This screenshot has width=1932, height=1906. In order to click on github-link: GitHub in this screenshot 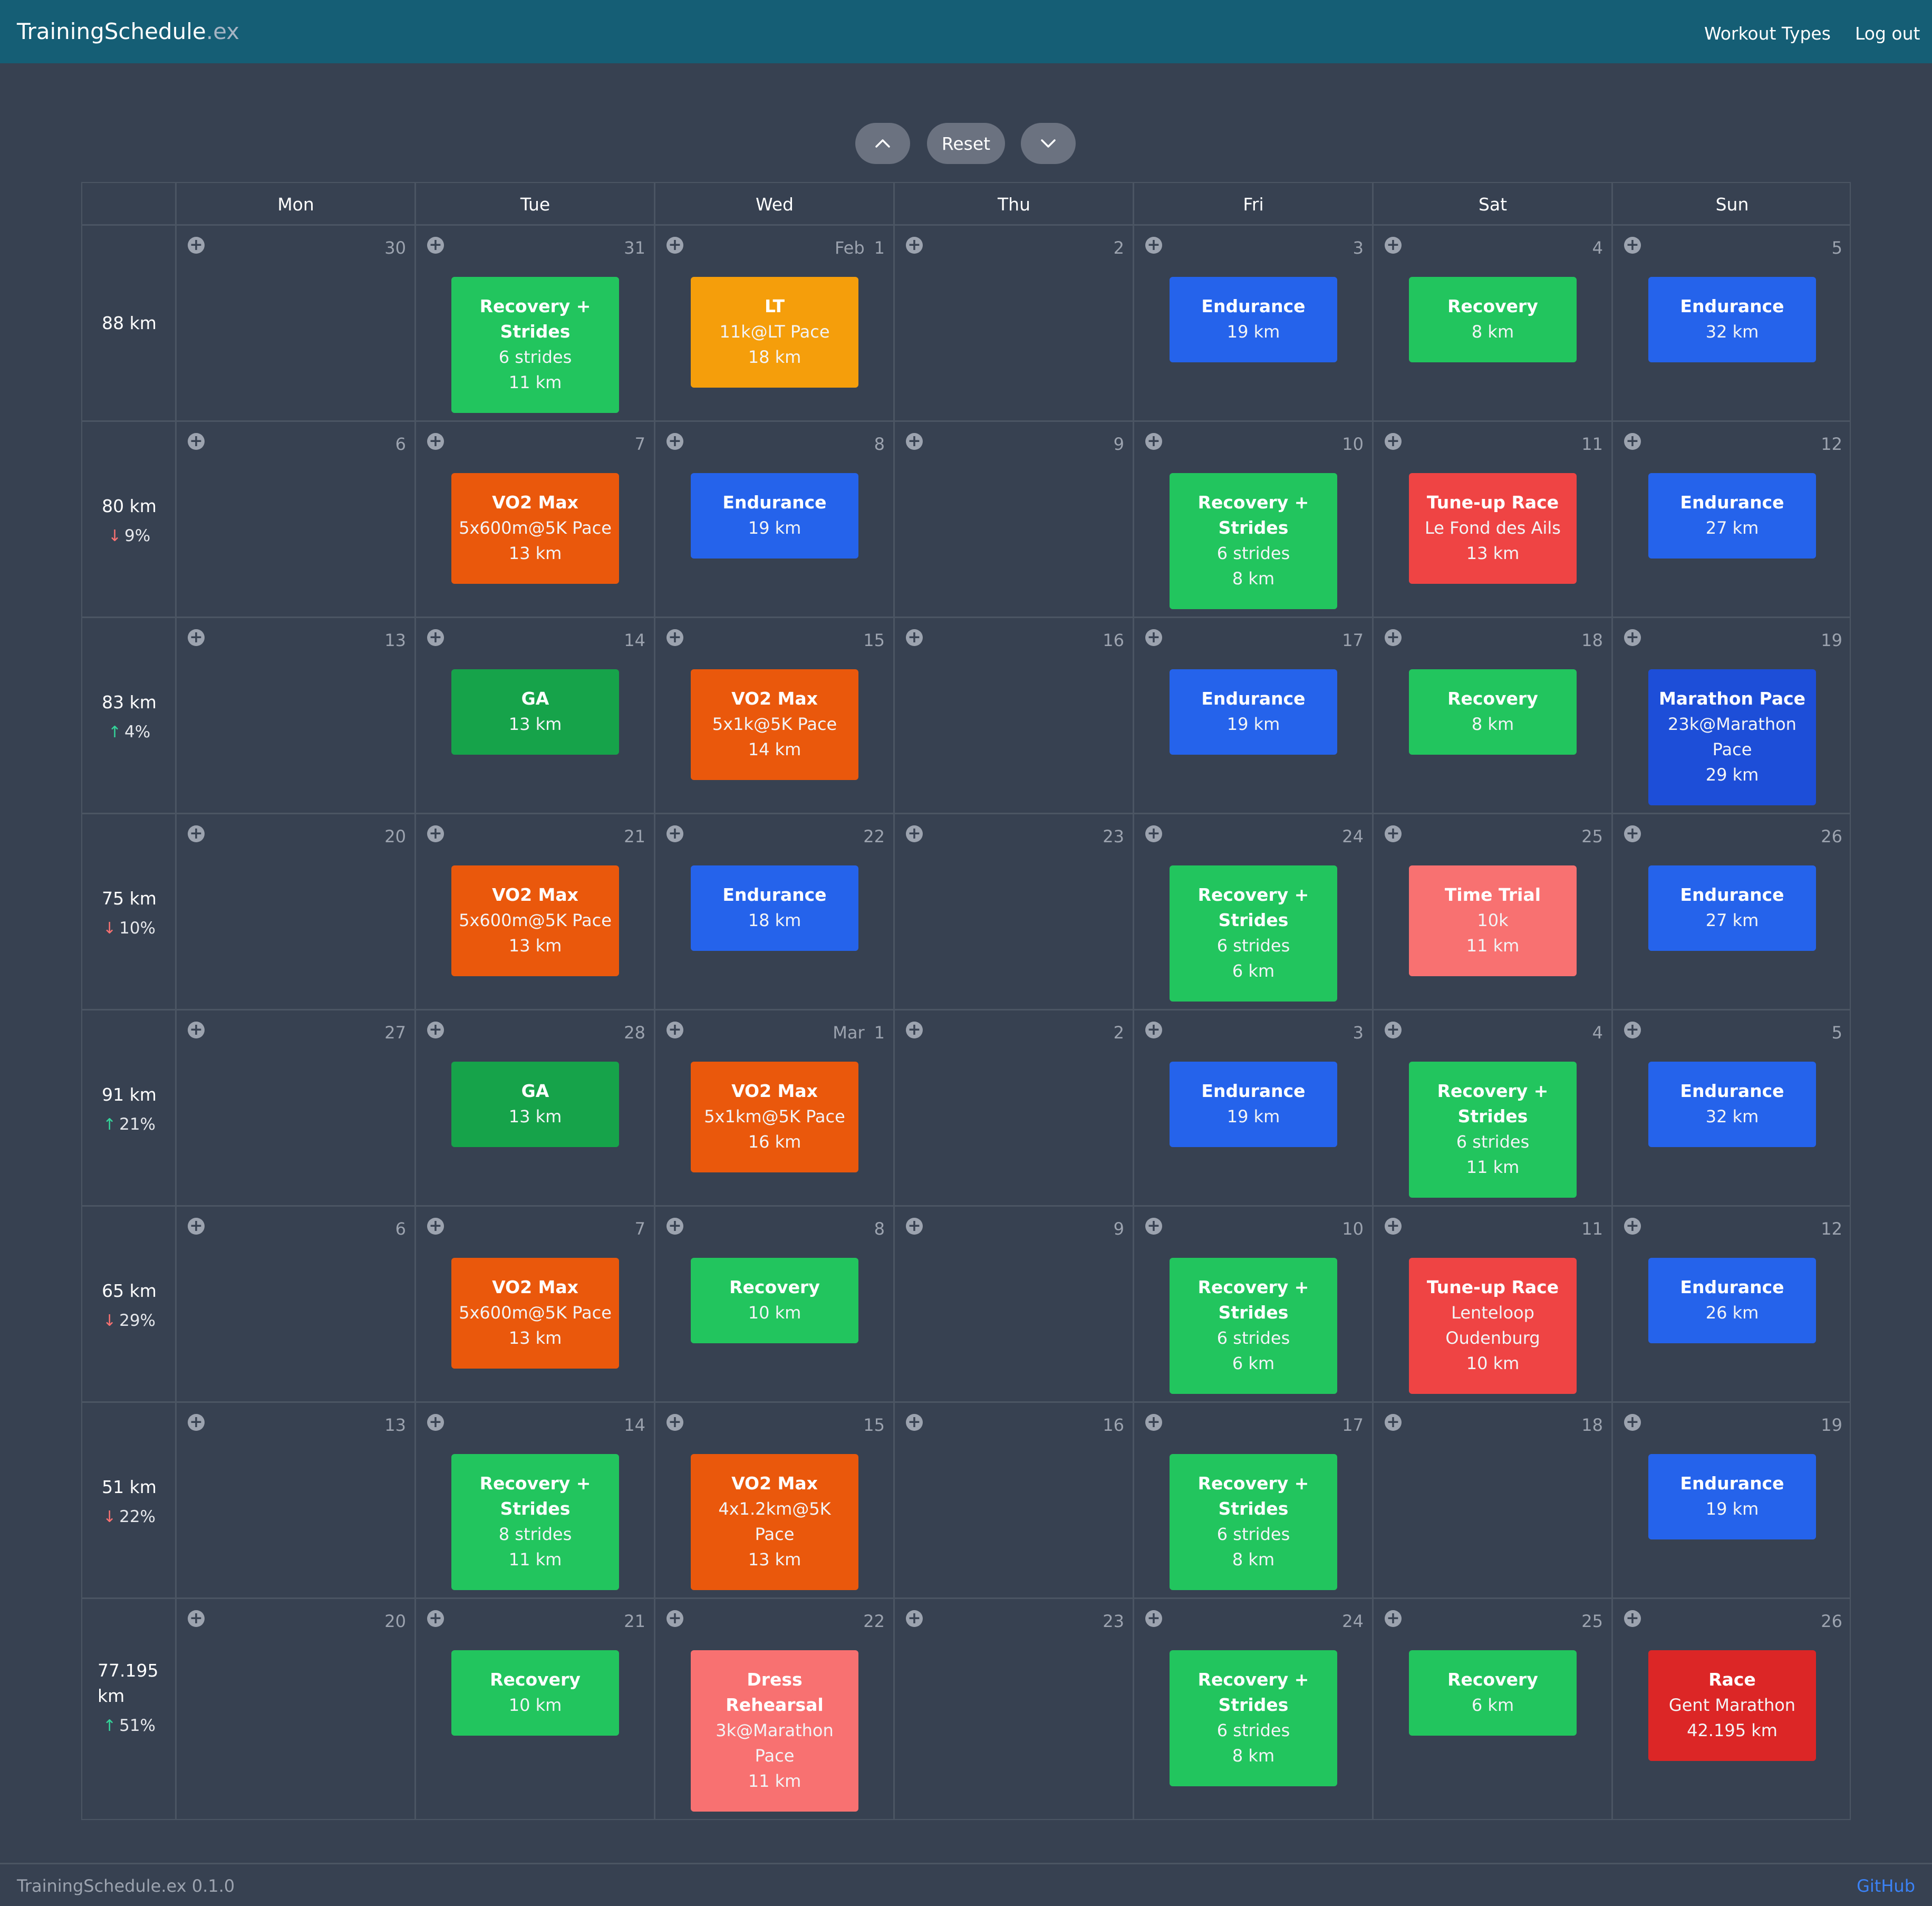, I will do `click(1886, 1885)`.